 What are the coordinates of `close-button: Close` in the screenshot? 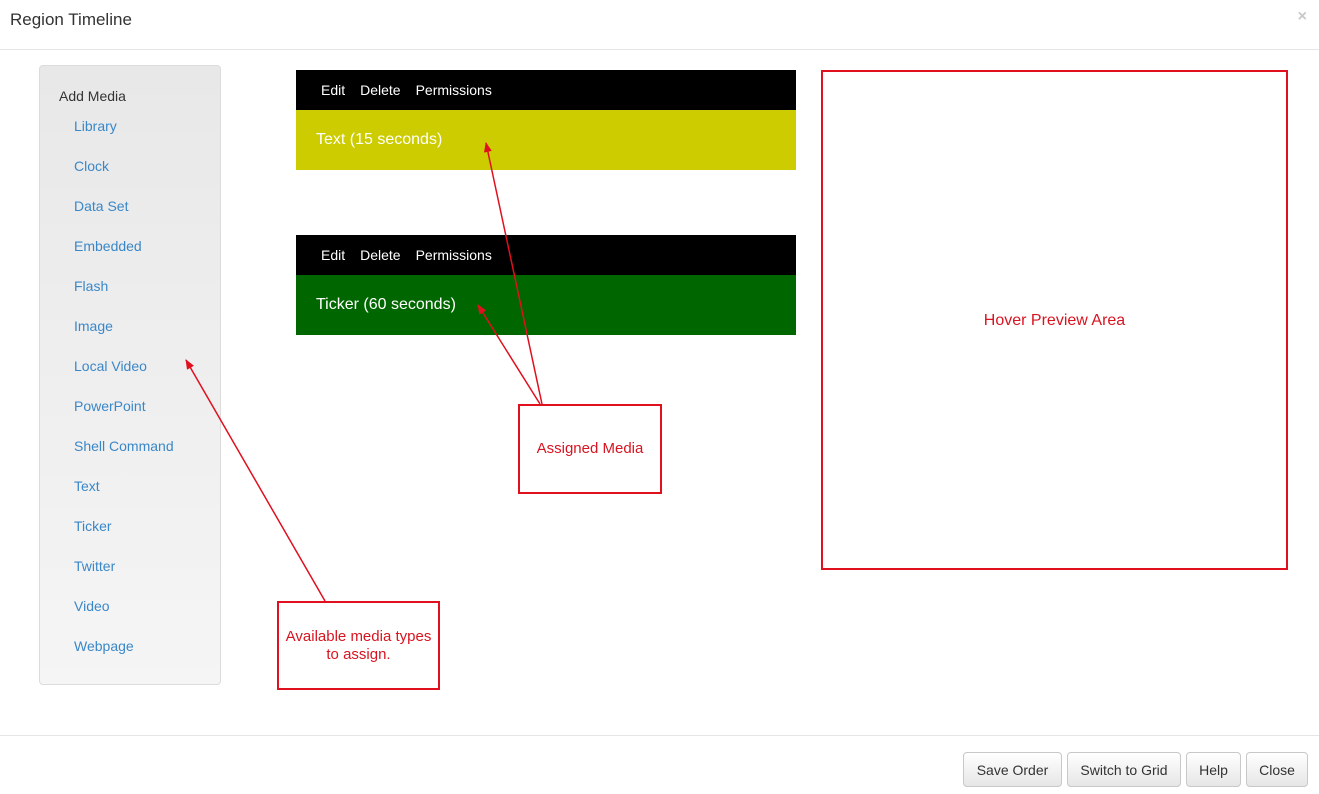 It's located at (1277, 769).